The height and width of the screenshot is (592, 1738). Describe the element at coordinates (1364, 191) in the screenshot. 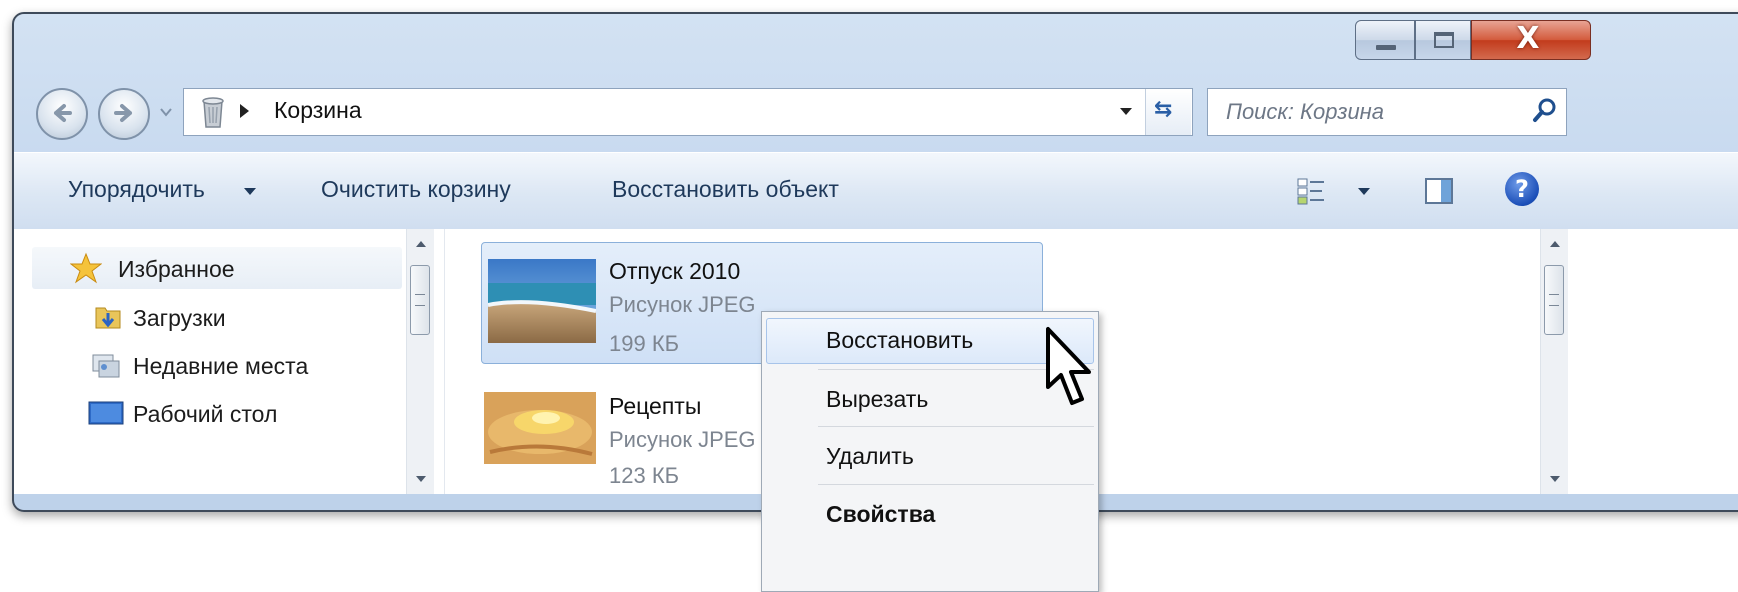

I see `view-options-chevron-icon` at that location.